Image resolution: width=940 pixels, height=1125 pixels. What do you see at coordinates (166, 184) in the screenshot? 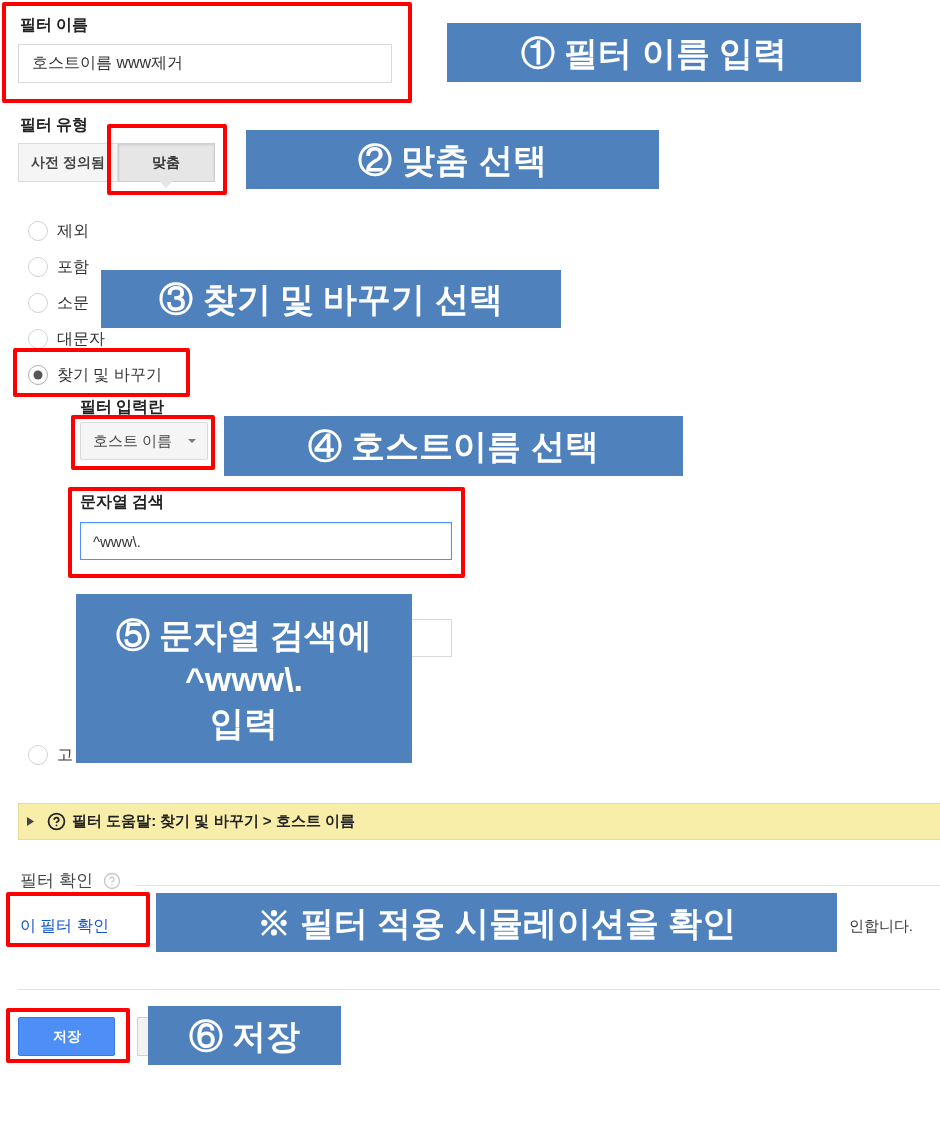
I see `pointer-icon` at bounding box center [166, 184].